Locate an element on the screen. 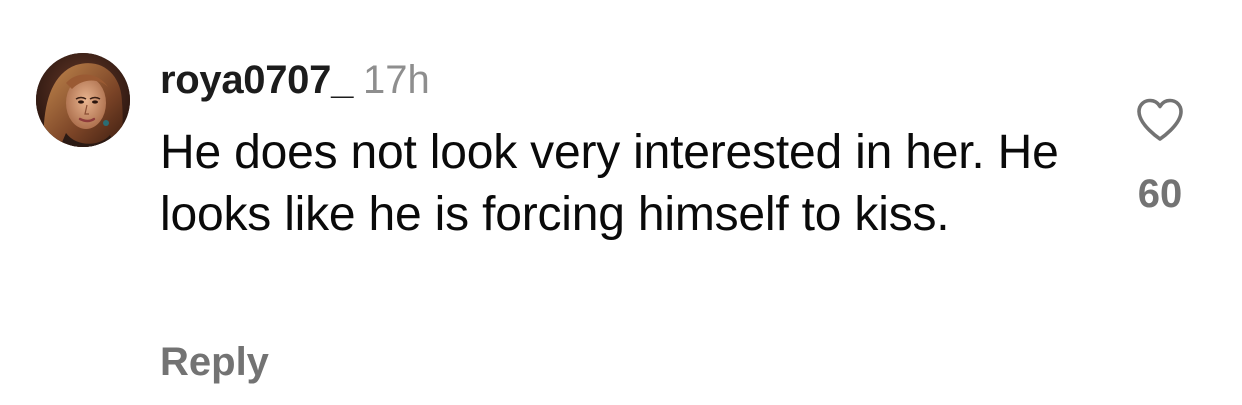 The width and height of the screenshot is (1242, 405). heart-outline-icon is located at coordinates (1160, 119).